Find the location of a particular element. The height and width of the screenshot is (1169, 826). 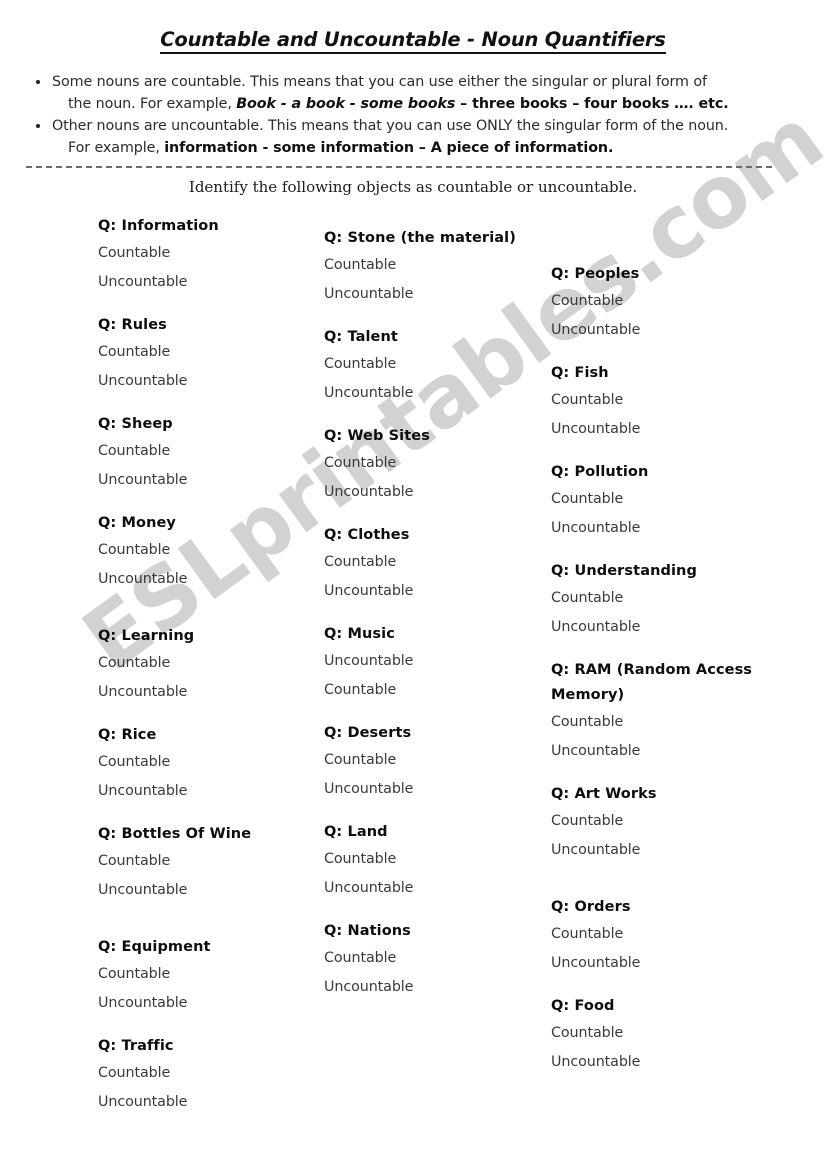

question-prompt: Q: Traffic is located at coordinates (136, 1046).